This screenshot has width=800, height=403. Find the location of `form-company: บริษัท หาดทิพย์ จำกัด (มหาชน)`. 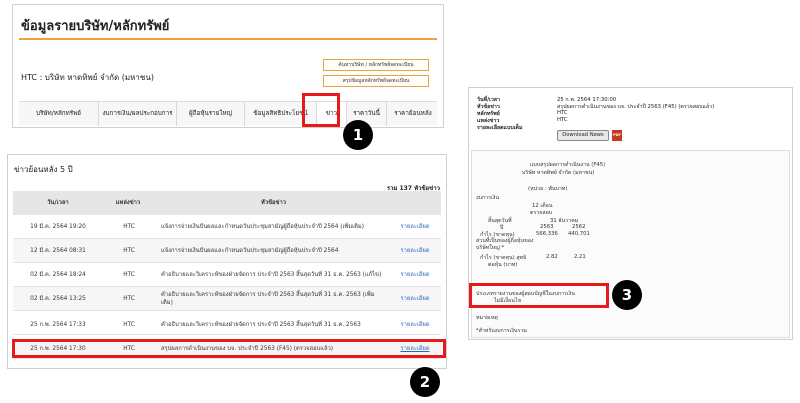

form-company: บริษัท หาดทิพย์ จำกัด (มหาชน) is located at coordinates (558, 173).